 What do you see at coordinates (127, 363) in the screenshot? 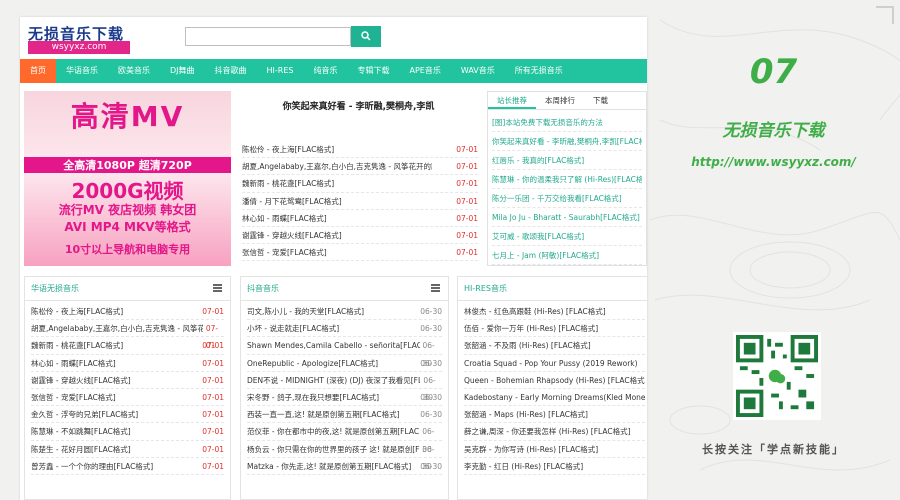
I see `table-row: 林心如 - 雨蝶[FLAC格式] 07-01` at bounding box center [127, 363].